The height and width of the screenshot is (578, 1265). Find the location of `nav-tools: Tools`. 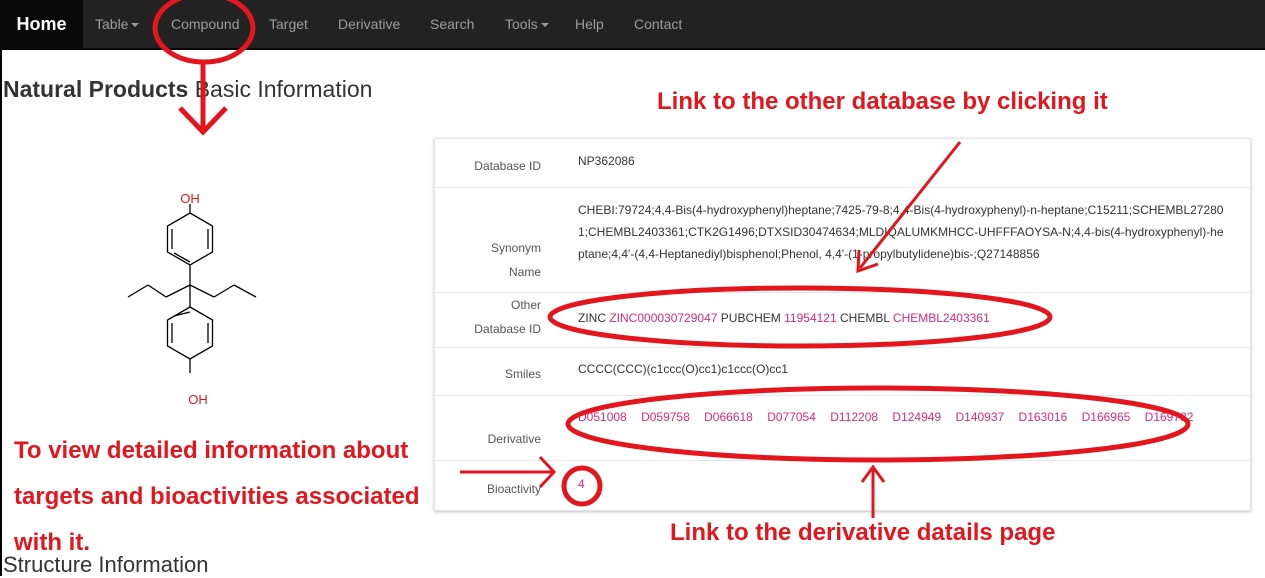

nav-tools: Tools is located at coordinates (527, 24).